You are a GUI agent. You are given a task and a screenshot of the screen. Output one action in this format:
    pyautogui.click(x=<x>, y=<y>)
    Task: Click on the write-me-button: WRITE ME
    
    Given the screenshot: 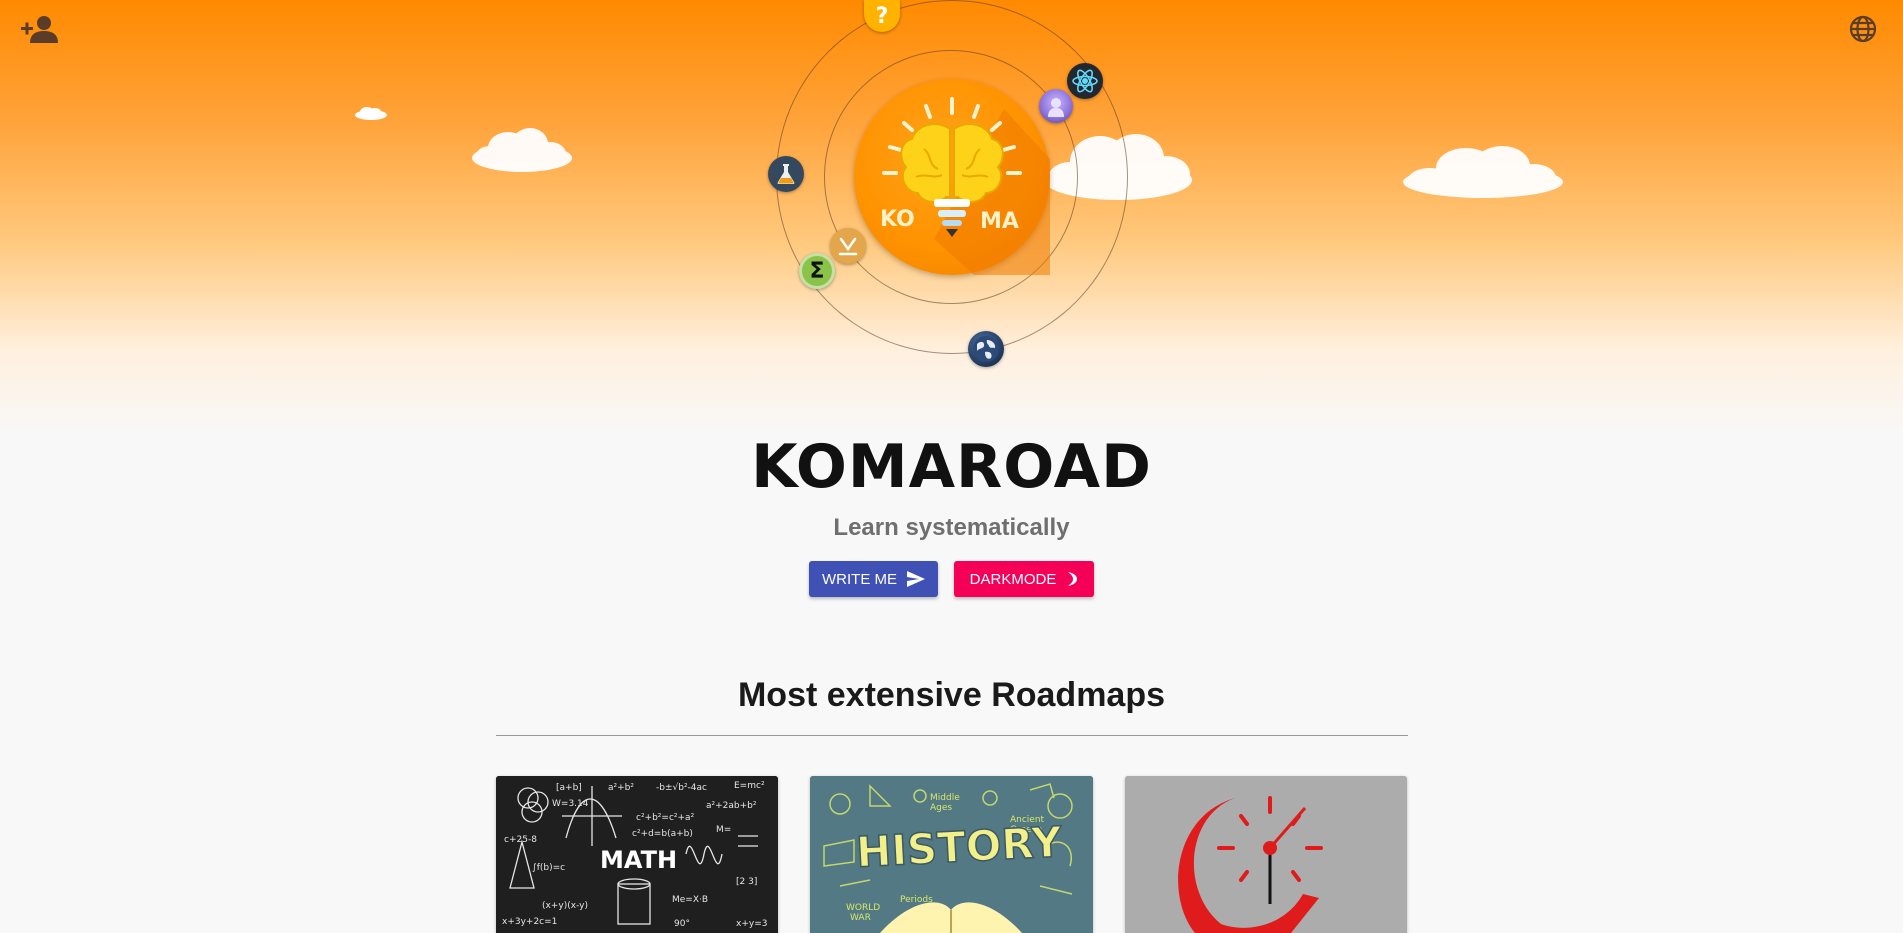 What is the action you would take?
    pyautogui.click(x=873, y=579)
    